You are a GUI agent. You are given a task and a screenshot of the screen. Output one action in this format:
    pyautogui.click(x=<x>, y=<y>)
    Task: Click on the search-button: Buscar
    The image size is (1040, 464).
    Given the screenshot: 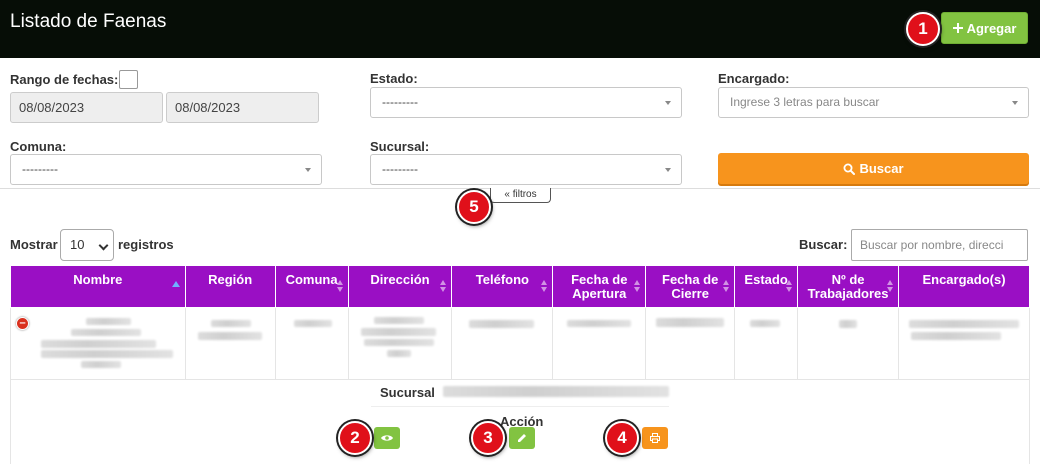 What is the action you would take?
    pyautogui.click(x=873, y=168)
    